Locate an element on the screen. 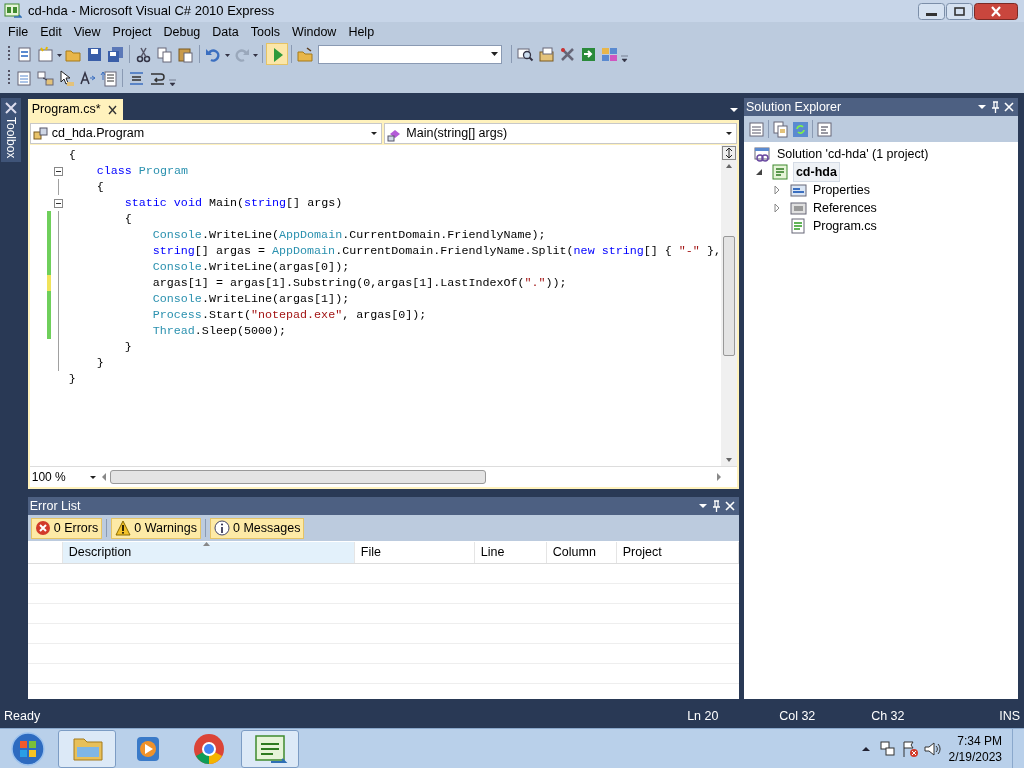 This screenshot has width=1024, height=768. vertical-scrollbar is located at coordinates (728, 305).